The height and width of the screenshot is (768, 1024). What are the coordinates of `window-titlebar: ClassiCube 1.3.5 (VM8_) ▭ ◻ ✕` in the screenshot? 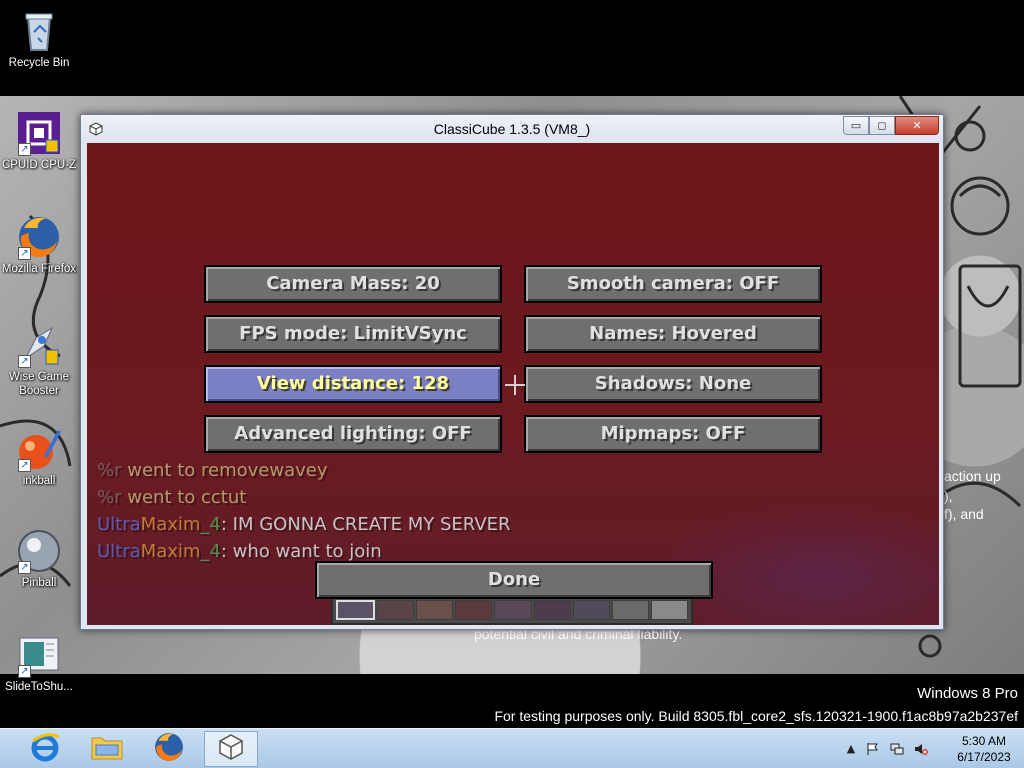 It's located at (512, 129).